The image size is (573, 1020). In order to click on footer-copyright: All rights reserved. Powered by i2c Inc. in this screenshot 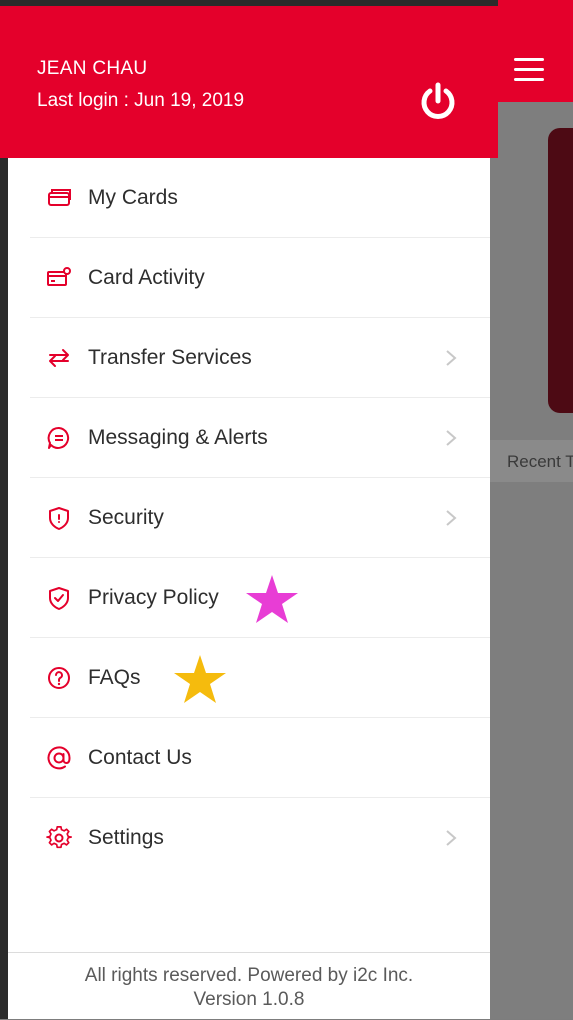, I will do `click(249, 975)`.